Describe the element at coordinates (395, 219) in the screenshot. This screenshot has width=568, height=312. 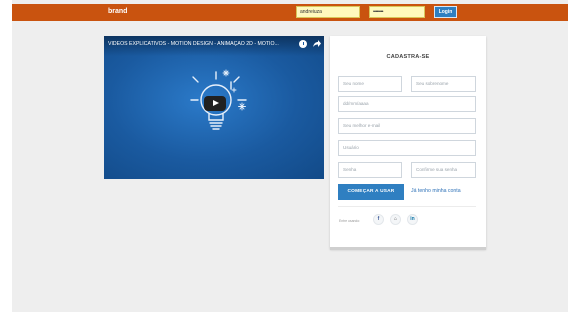
I see `github-icon: ⌂` at that location.